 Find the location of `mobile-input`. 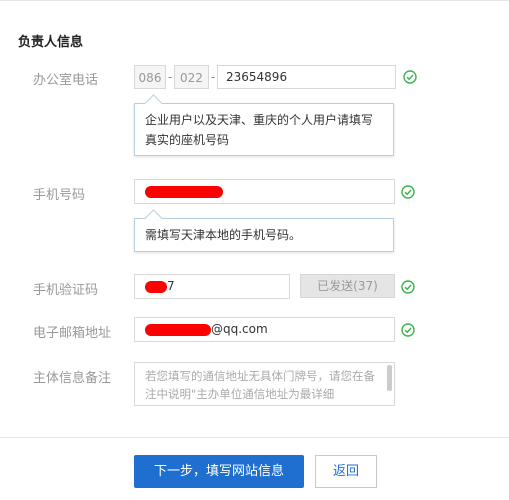

mobile-input is located at coordinates (264, 191).